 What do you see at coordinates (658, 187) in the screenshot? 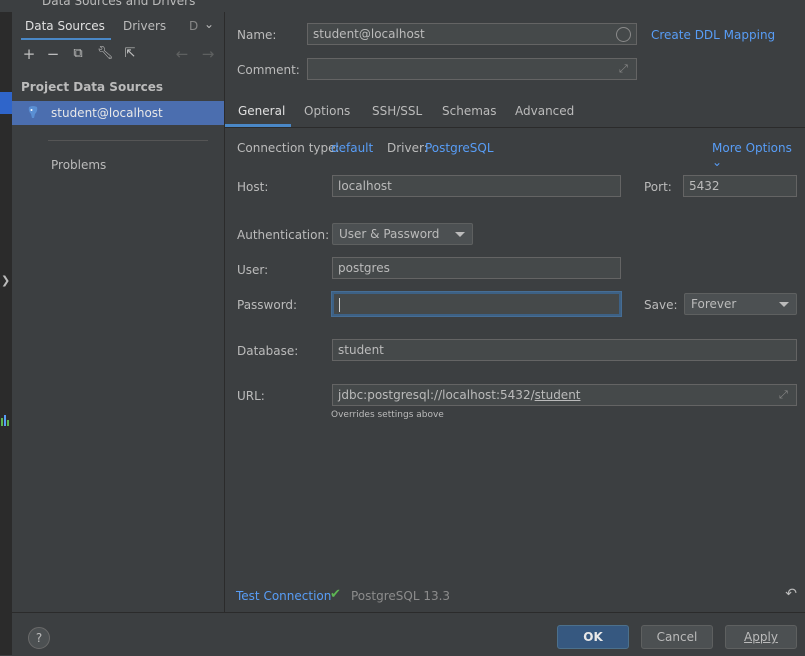
I see `port-label: Port:` at bounding box center [658, 187].